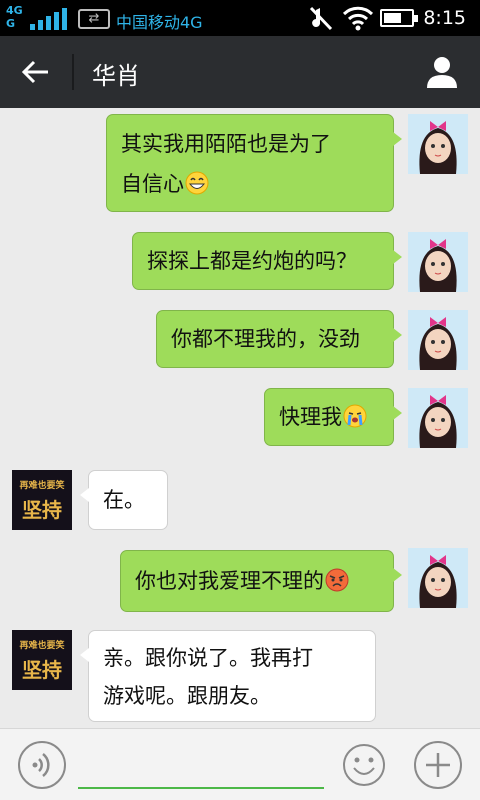  What do you see at coordinates (94, 19) in the screenshot?
I see `data-transfer-icon: ⇄` at bounding box center [94, 19].